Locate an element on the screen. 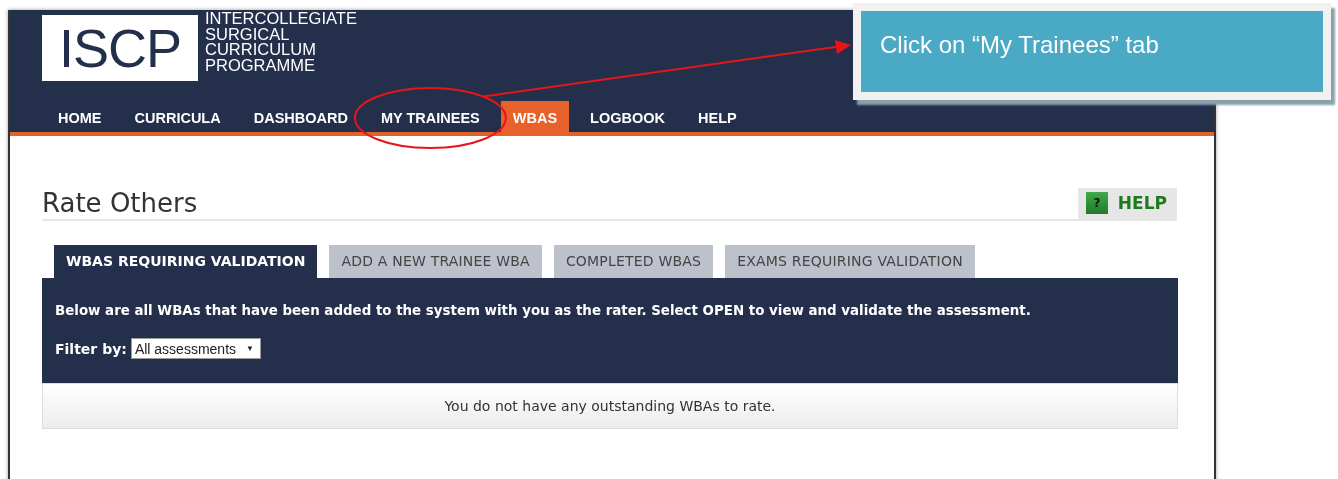 This screenshot has height=479, width=1338. empty-message: You do not have any outstanding WBAs to rate. is located at coordinates (610, 406).